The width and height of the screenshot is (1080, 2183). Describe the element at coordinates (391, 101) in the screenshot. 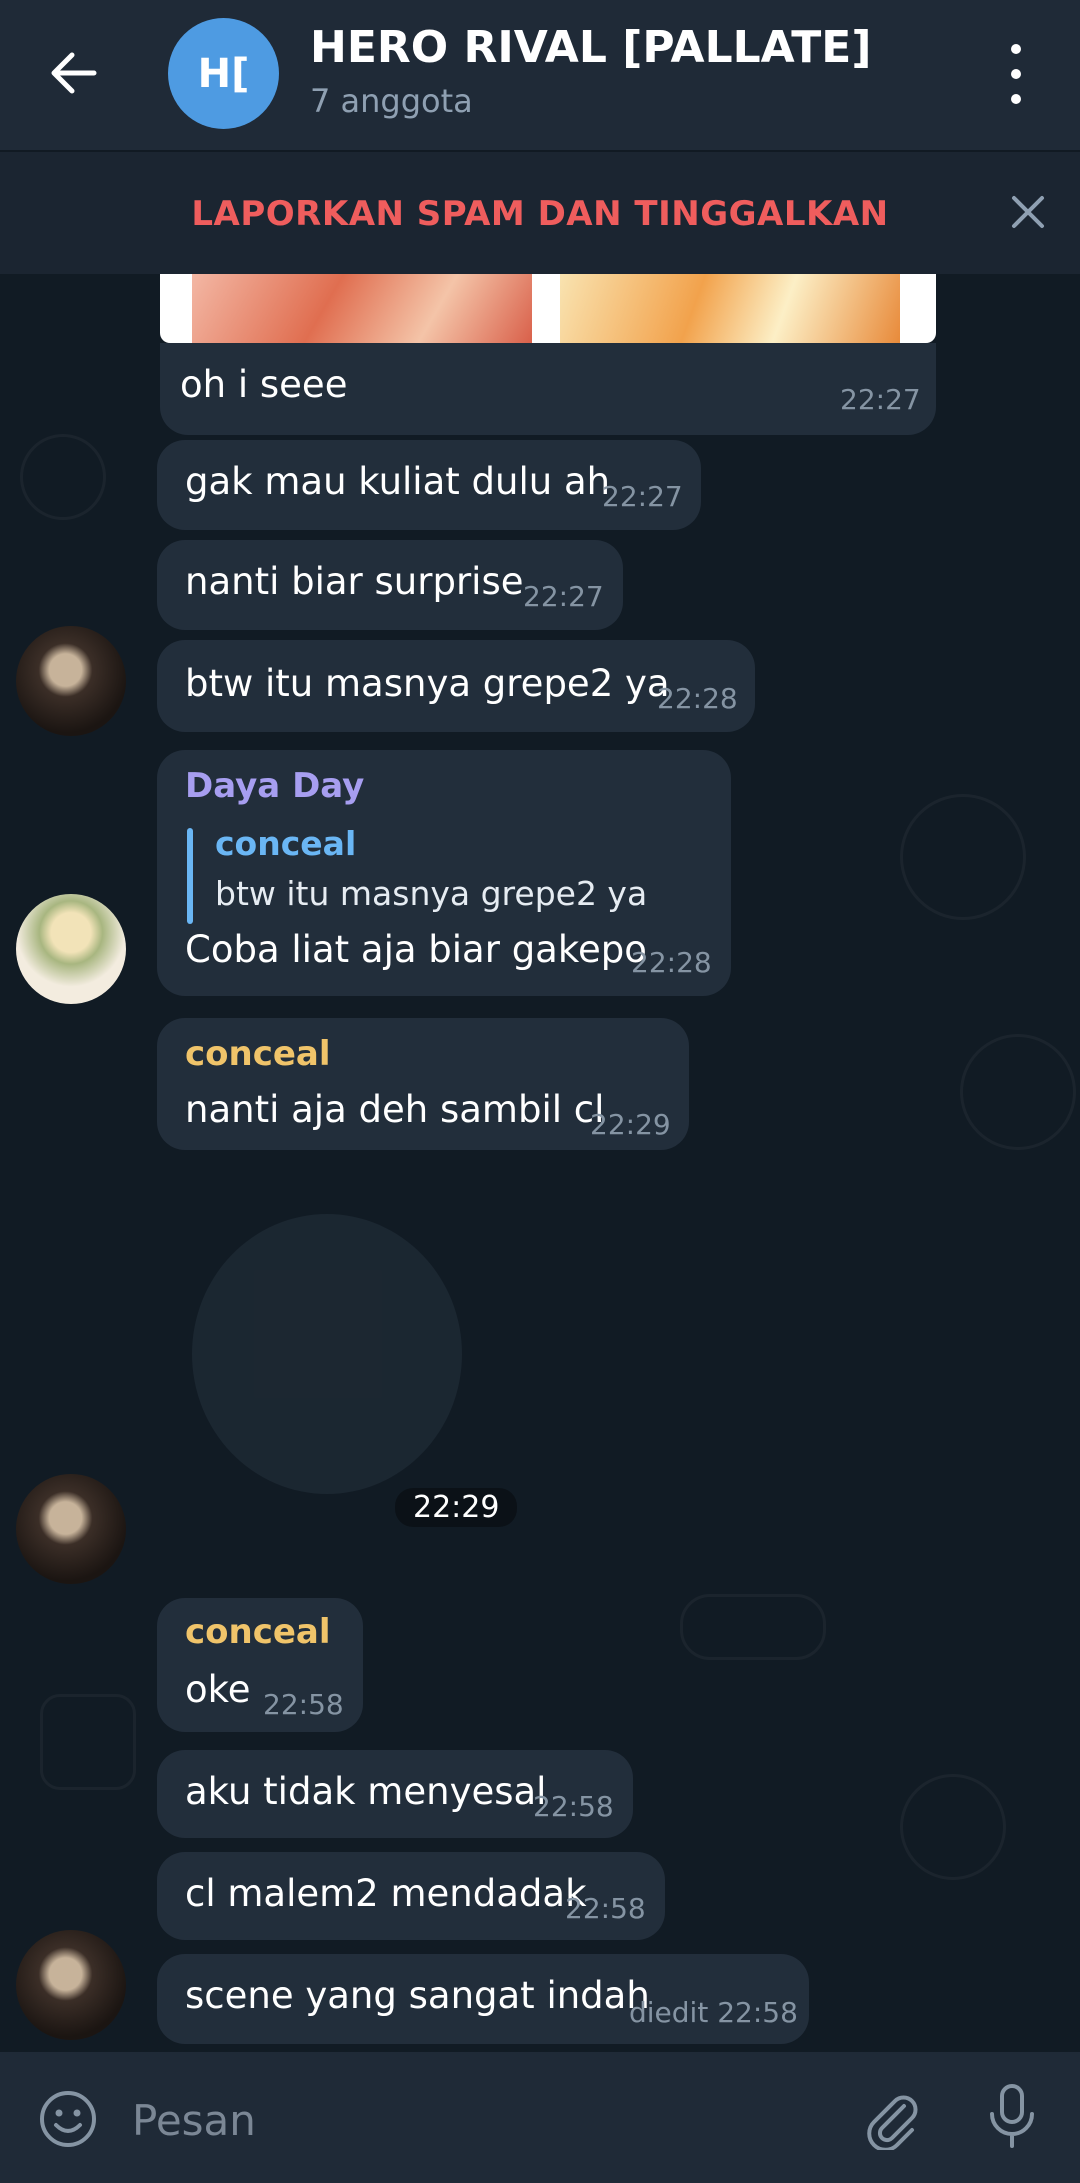

I see `member-count: 7 anggota` at that location.